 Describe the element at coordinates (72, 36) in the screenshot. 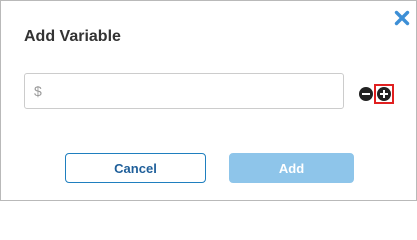

I see `dialog-title: Add Variable` at that location.